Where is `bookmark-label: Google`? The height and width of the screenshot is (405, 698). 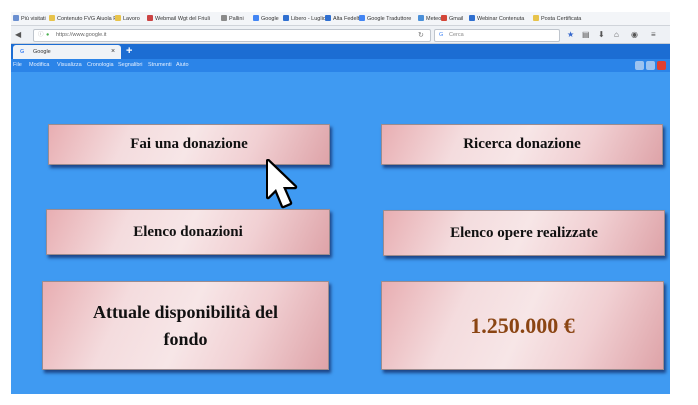 bookmark-label: Google is located at coordinates (270, 19).